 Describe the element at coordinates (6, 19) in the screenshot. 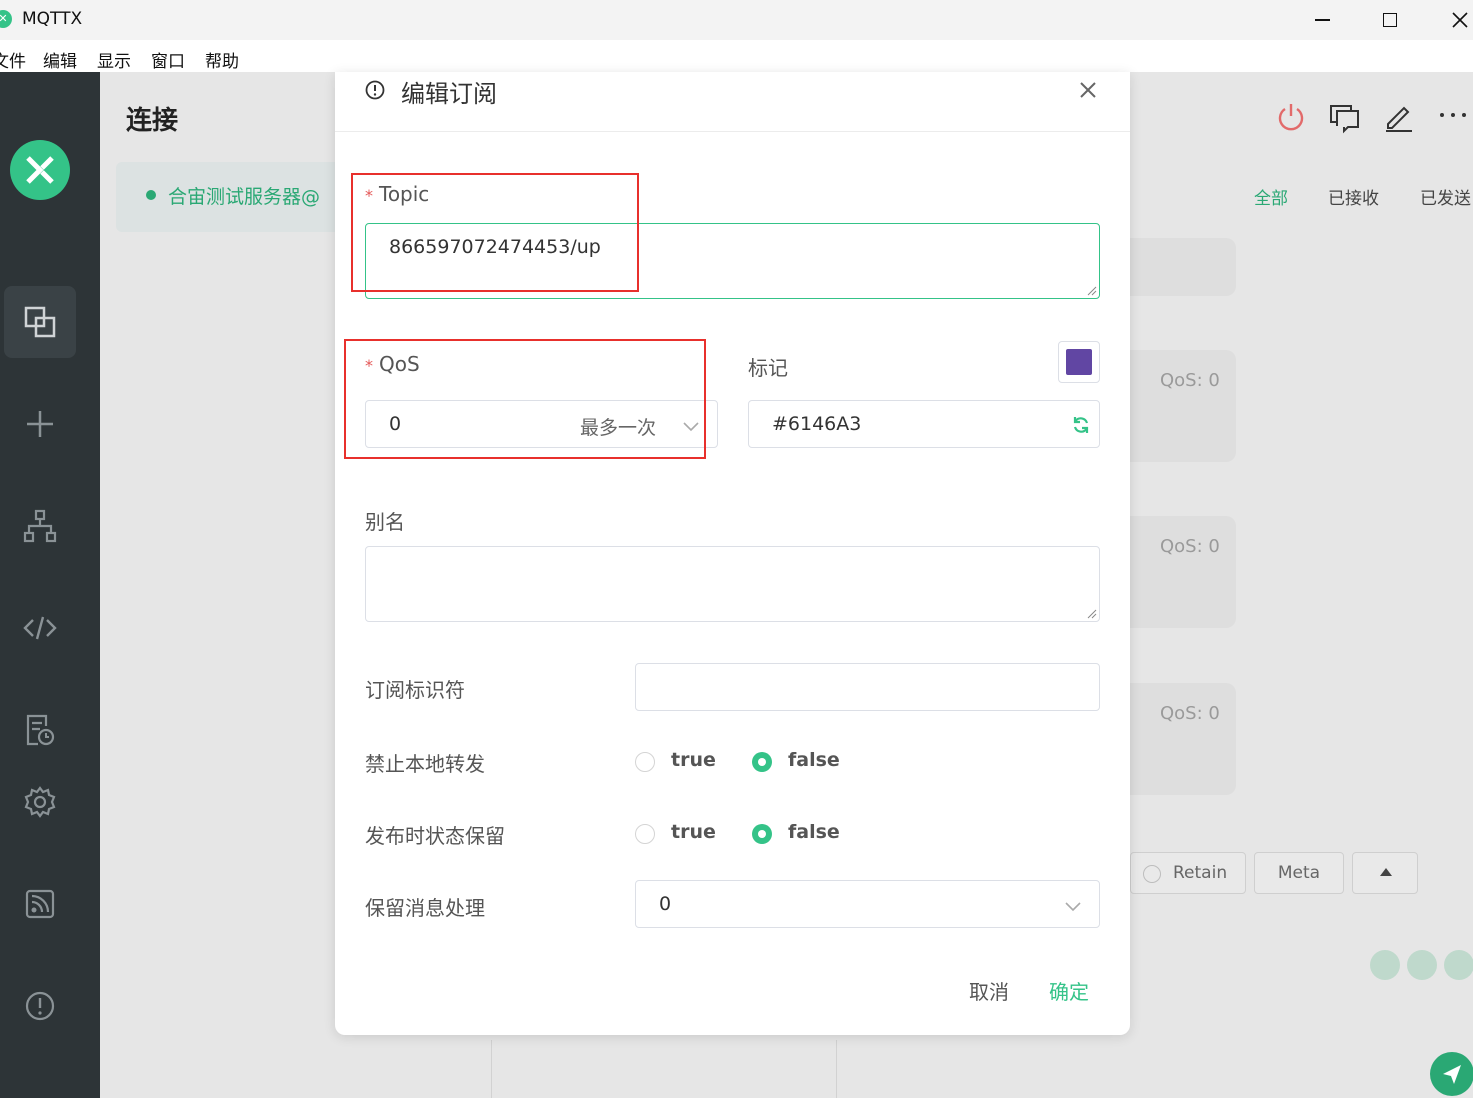

I see `app-logo-icon: ✕` at that location.